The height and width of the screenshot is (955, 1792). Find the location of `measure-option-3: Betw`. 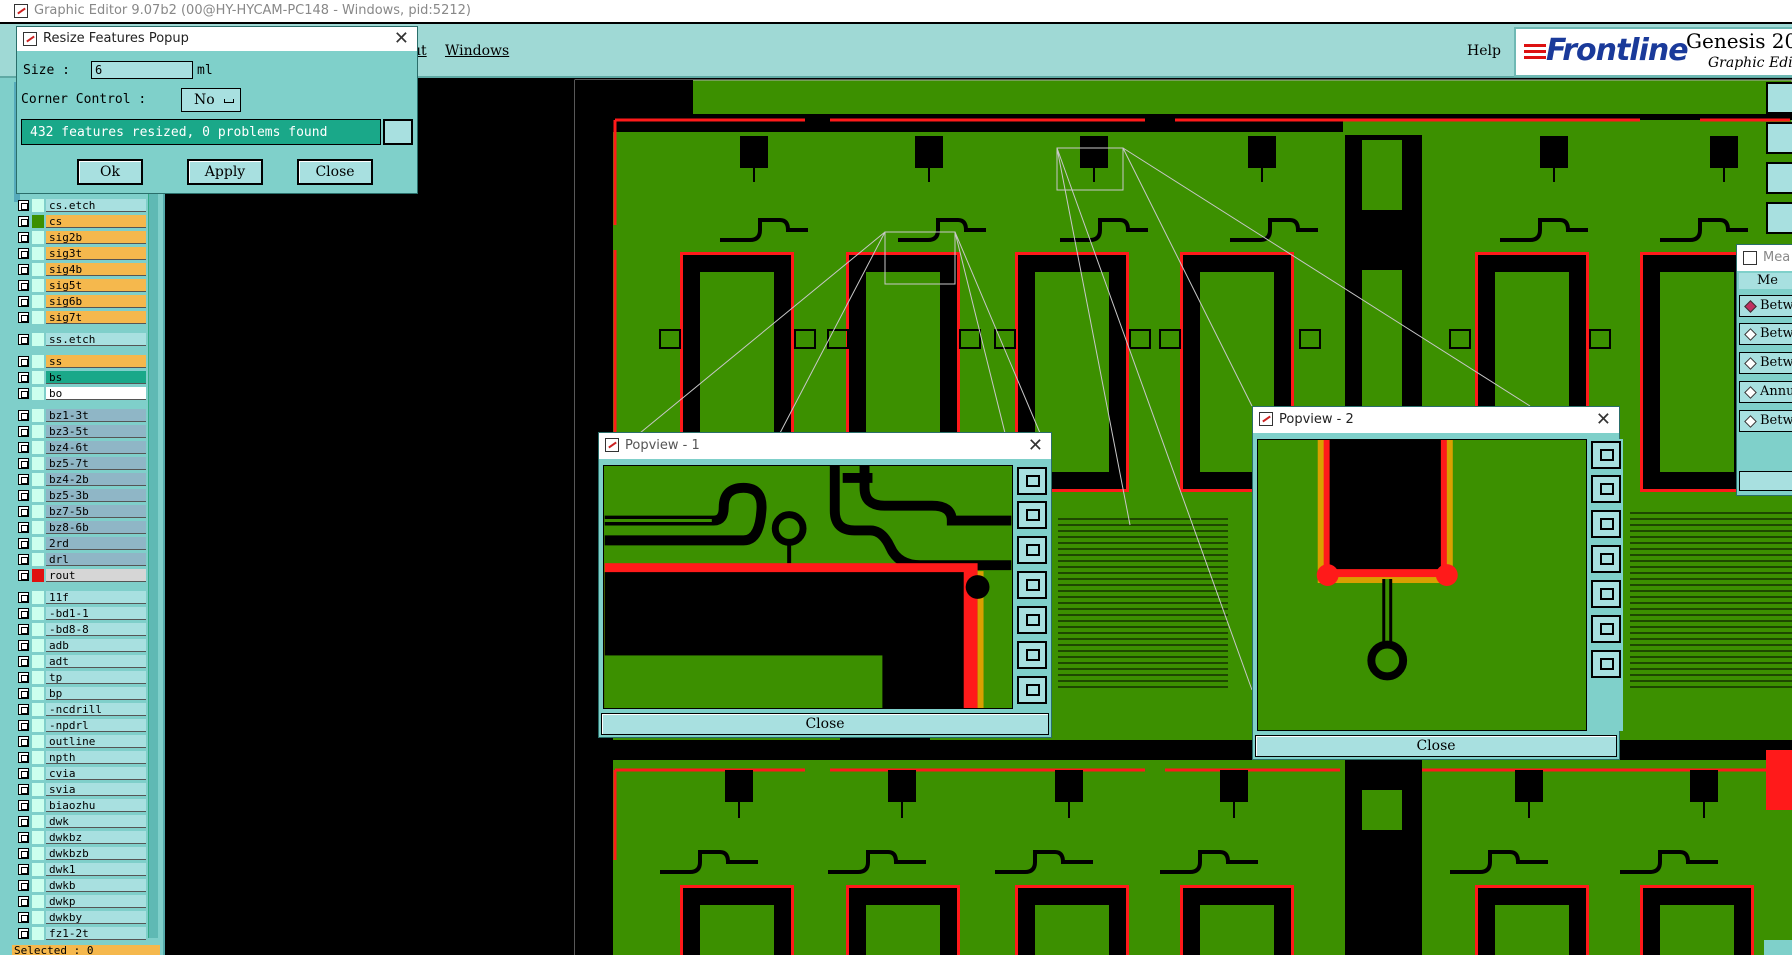

measure-option-3: Betw is located at coordinates (1765, 363).